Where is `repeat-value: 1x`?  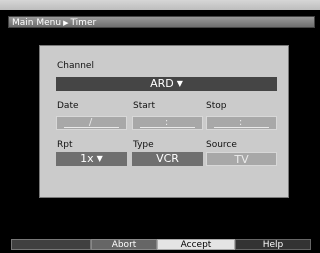
repeat-value: 1x is located at coordinates (87, 158).